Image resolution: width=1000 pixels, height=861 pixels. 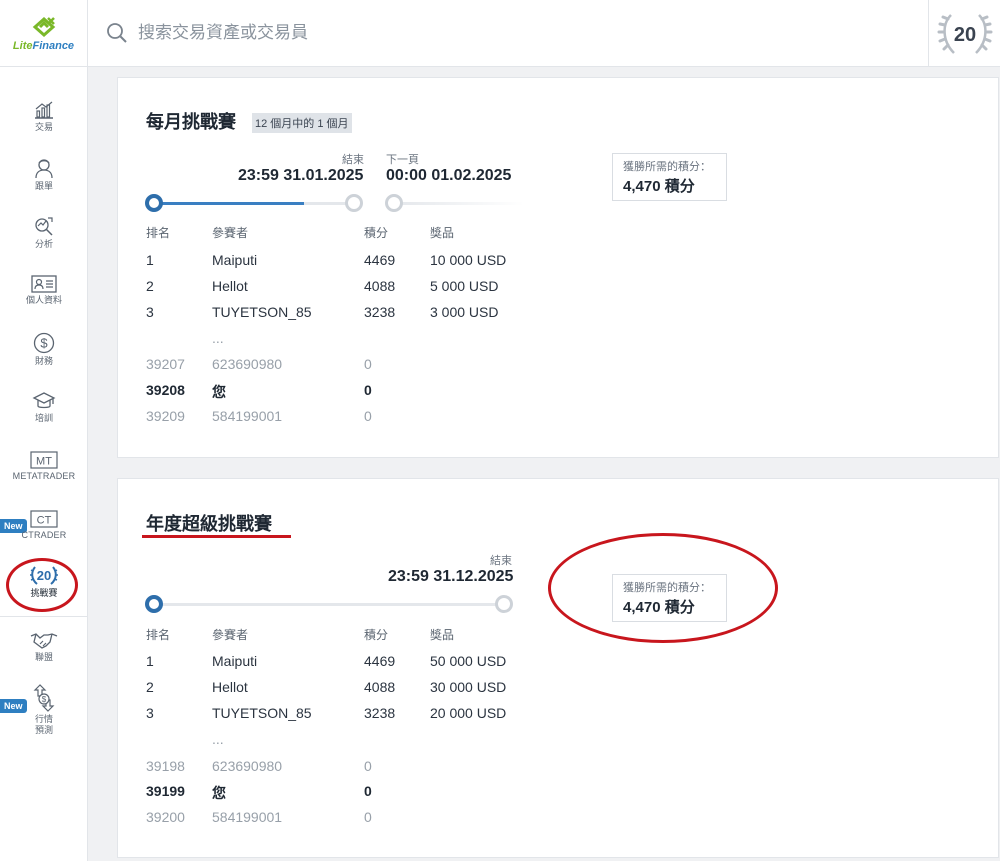 What do you see at coordinates (329, 604) in the screenshot?
I see `progress-track` at bounding box center [329, 604].